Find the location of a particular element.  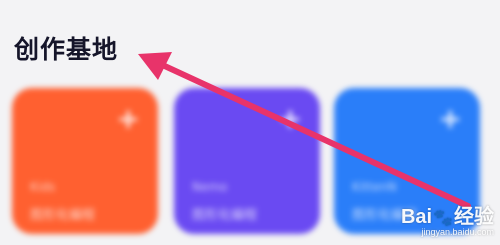

paw-icon: 🐾 is located at coordinates (443, 218).